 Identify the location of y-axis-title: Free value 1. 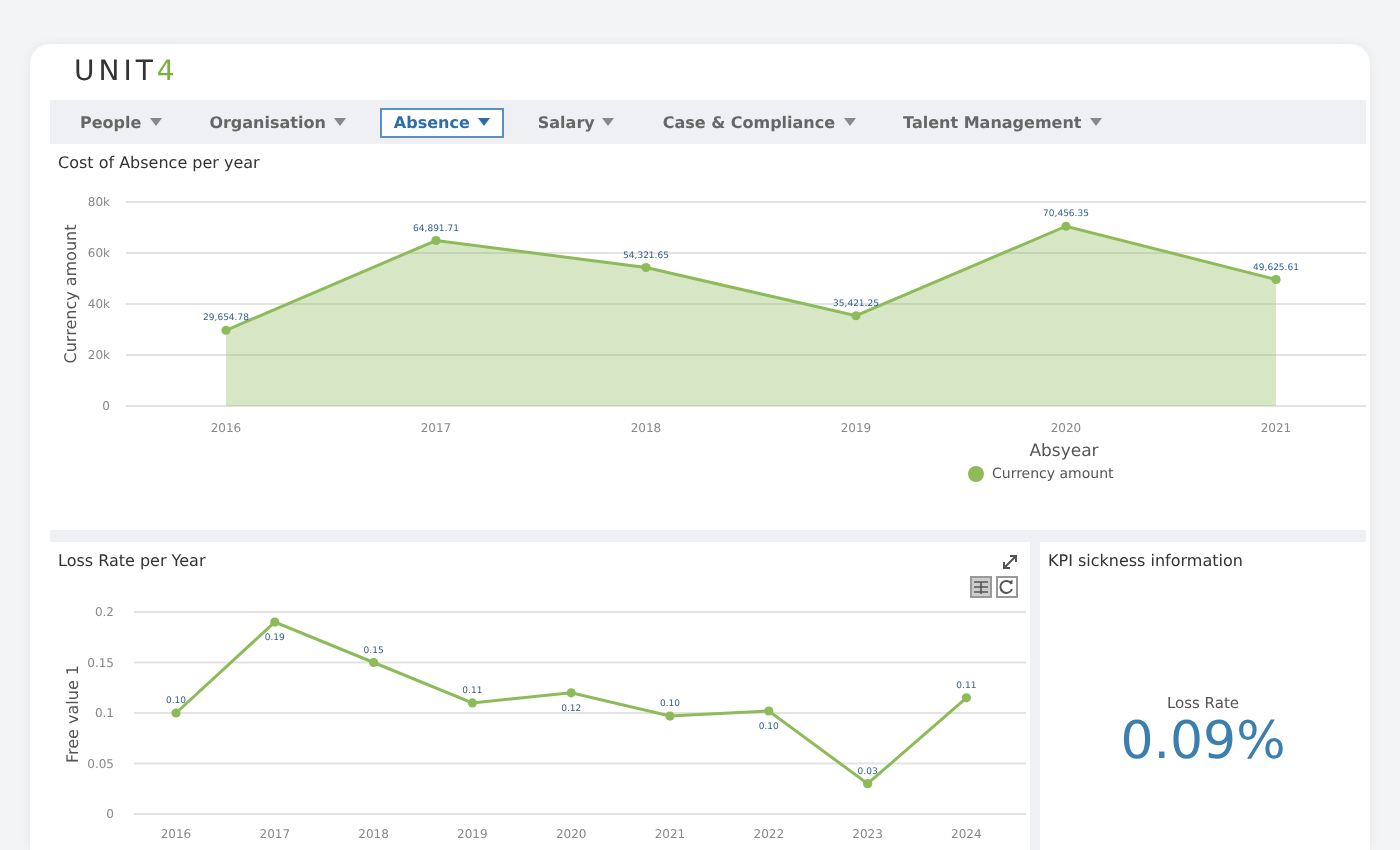
(73, 714).